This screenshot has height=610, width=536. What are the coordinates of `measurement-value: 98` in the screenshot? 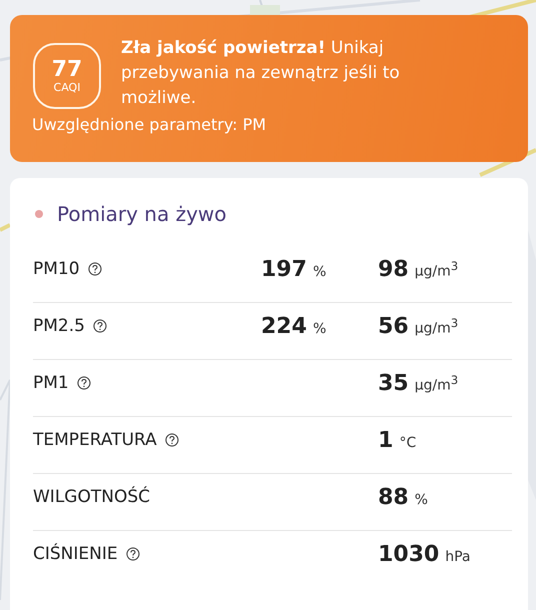 It's located at (393, 269).